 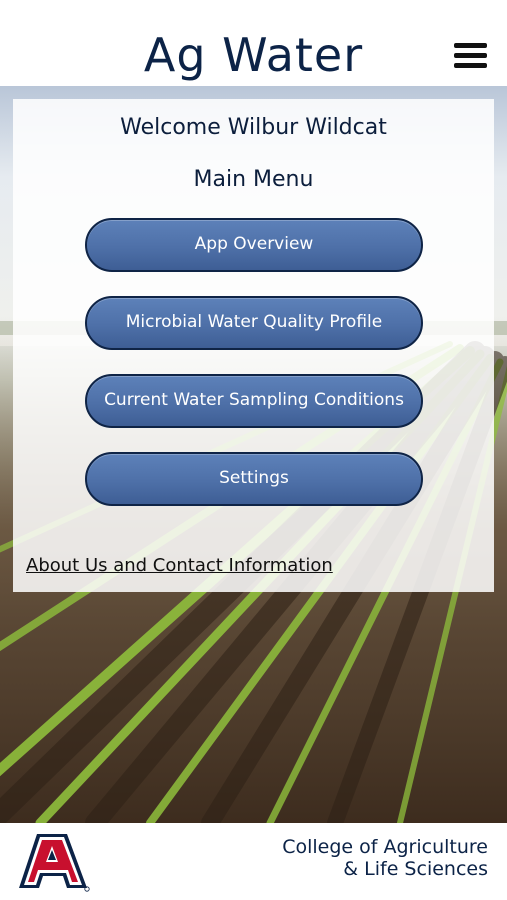 What do you see at coordinates (254, 401) in the screenshot?
I see `current-water-sampling-button: Current Water Sampling Conditions` at bounding box center [254, 401].